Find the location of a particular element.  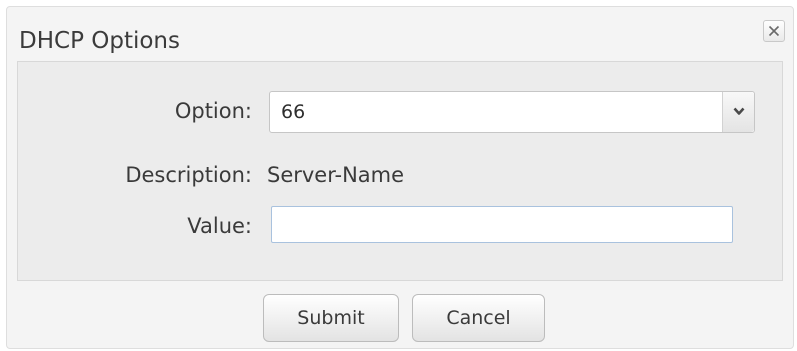

description-value: Server-Name is located at coordinates (336, 175).